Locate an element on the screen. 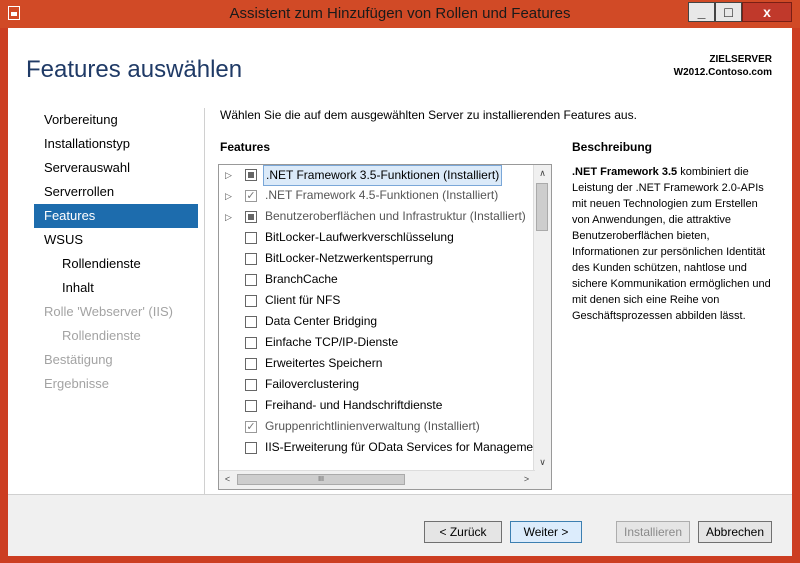 The width and height of the screenshot is (800, 563). nav-item-features: Features is located at coordinates (116, 216).